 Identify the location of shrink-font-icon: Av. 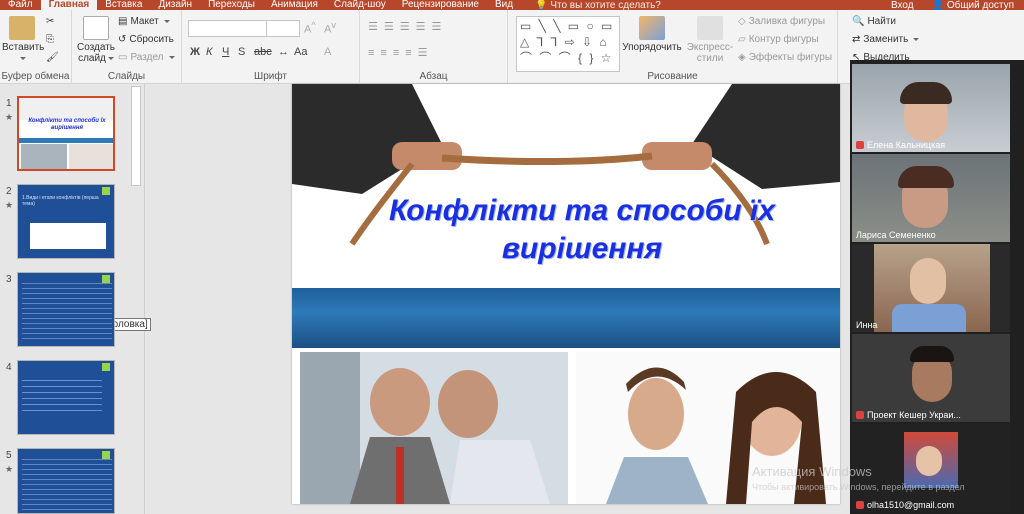
(330, 28).